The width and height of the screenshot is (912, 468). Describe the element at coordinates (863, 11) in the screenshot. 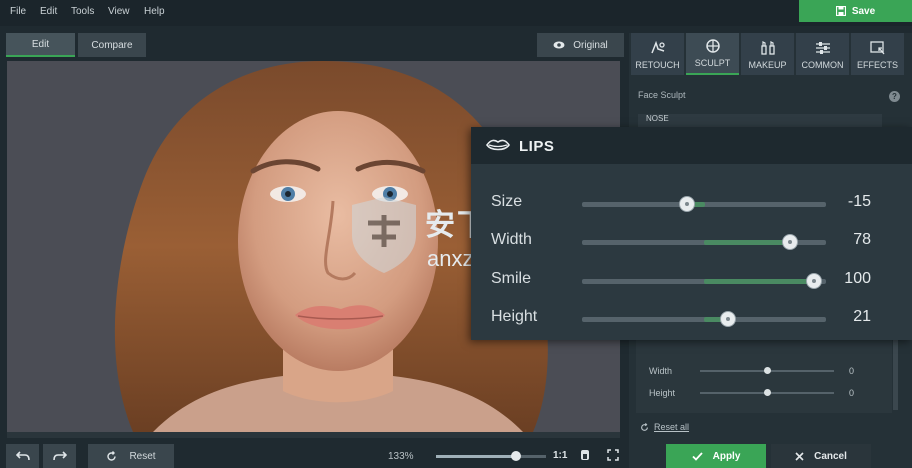

I see `save-label: Save` at that location.